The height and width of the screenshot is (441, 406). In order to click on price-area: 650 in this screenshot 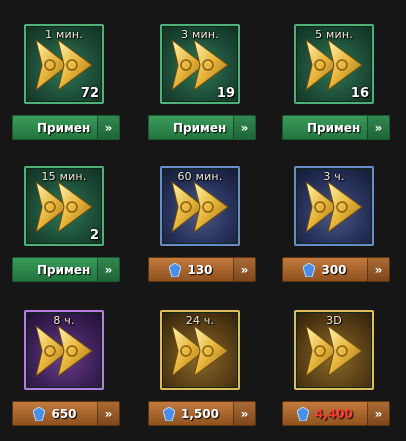, I will do `click(55, 413)`.